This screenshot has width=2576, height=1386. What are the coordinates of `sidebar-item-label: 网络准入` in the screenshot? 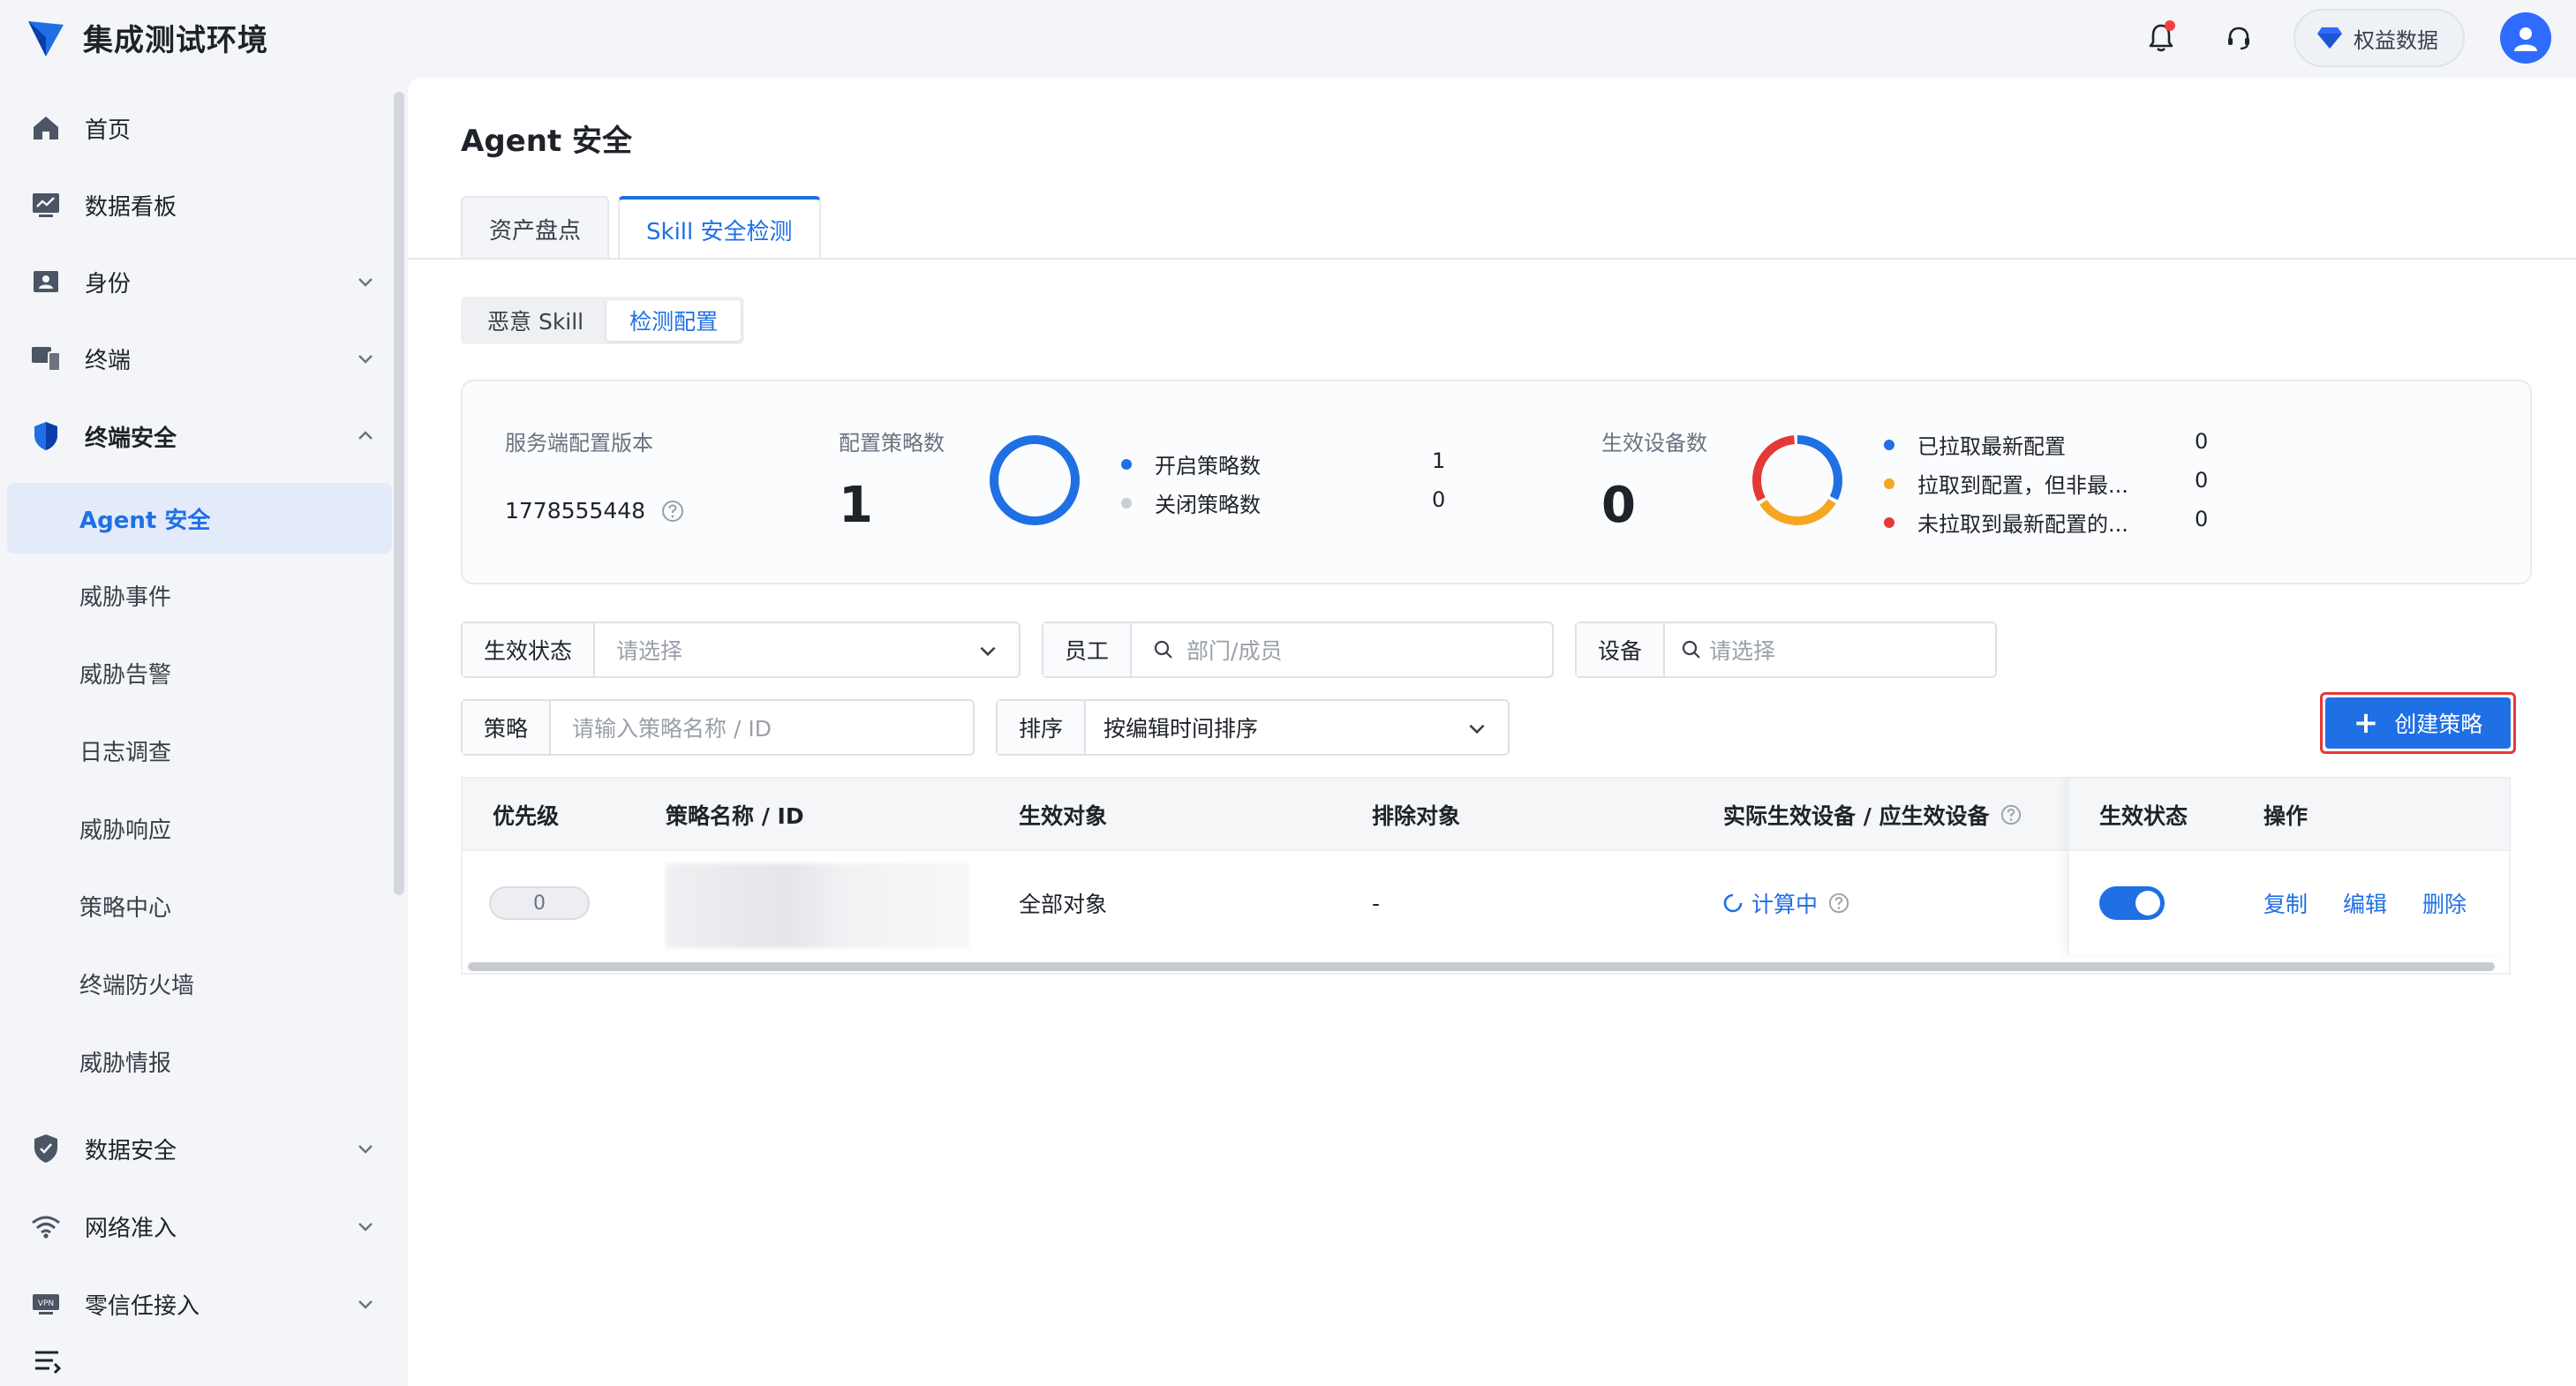 It's located at (131, 1229).